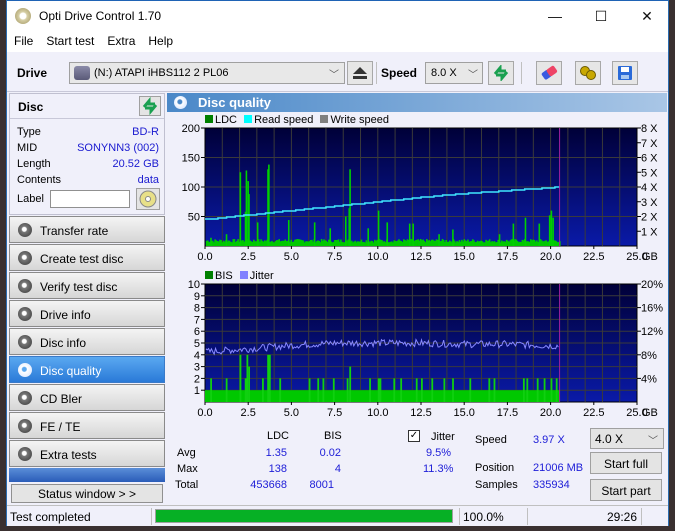  What do you see at coordinates (25, 370) in the screenshot?
I see `disc-quality-icon` at bounding box center [25, 370].